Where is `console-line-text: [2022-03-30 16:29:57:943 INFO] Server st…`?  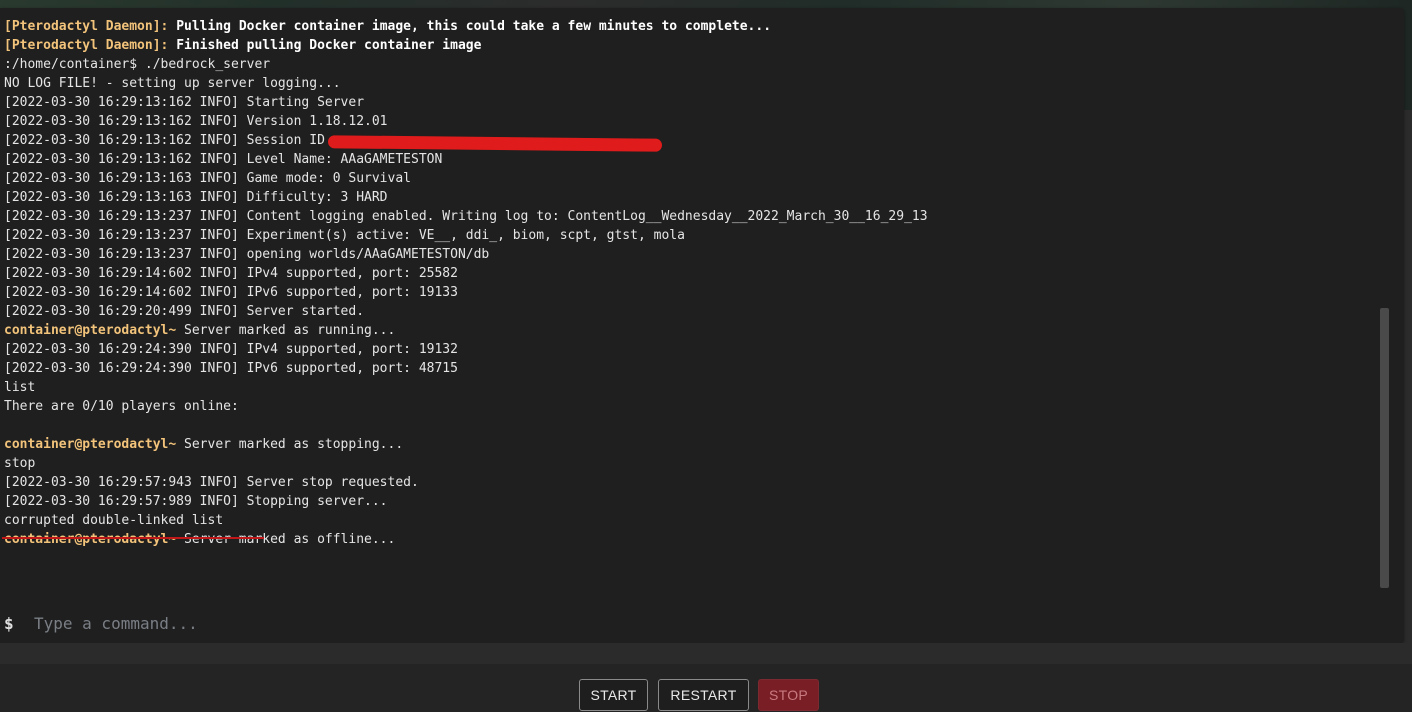
console-line-text: [2022-03-30 16:29:57:943 INFO] Server st… is located at coordinates (211, 482).